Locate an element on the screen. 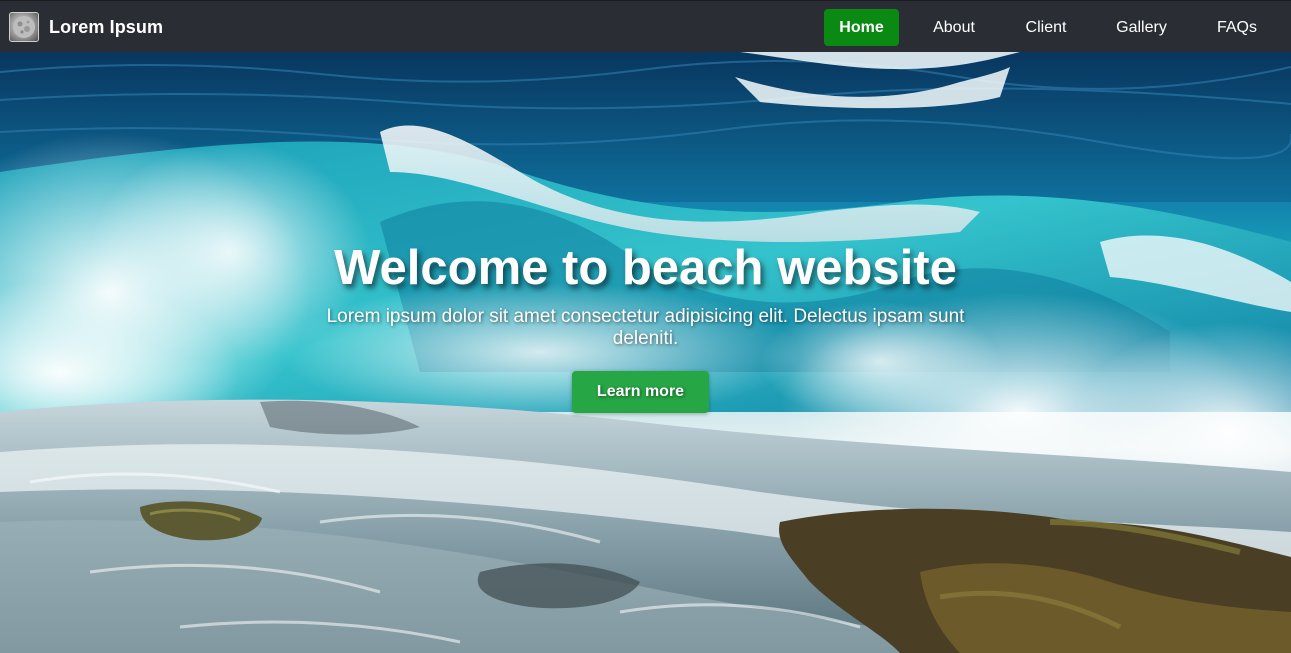 The height and width of the screenshot is (653, 1291). hero-title: Welcome to beach website is located at coordinates (645, 268).